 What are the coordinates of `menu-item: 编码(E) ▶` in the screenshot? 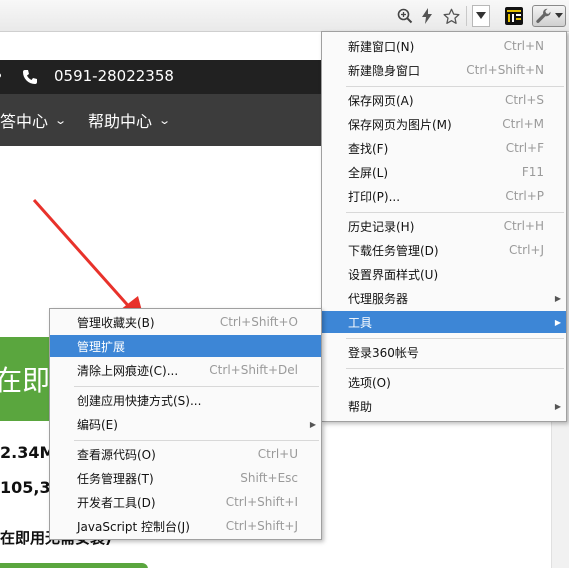 It's located at (185, 424).